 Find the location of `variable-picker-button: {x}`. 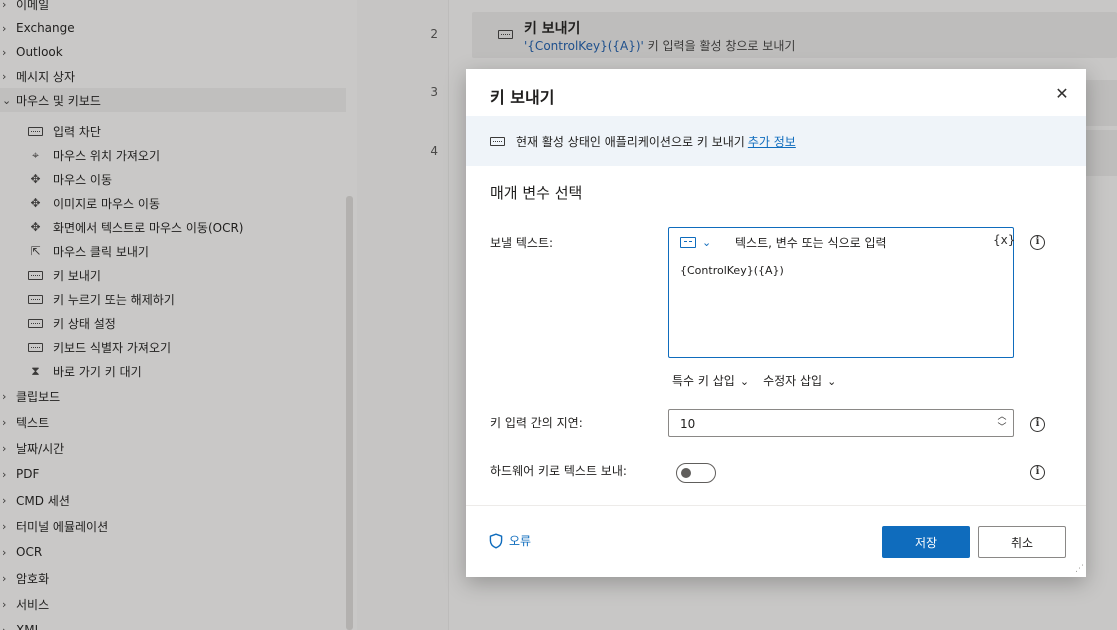

variable-picker-button: {x} is located at coordinates (1004, 240).